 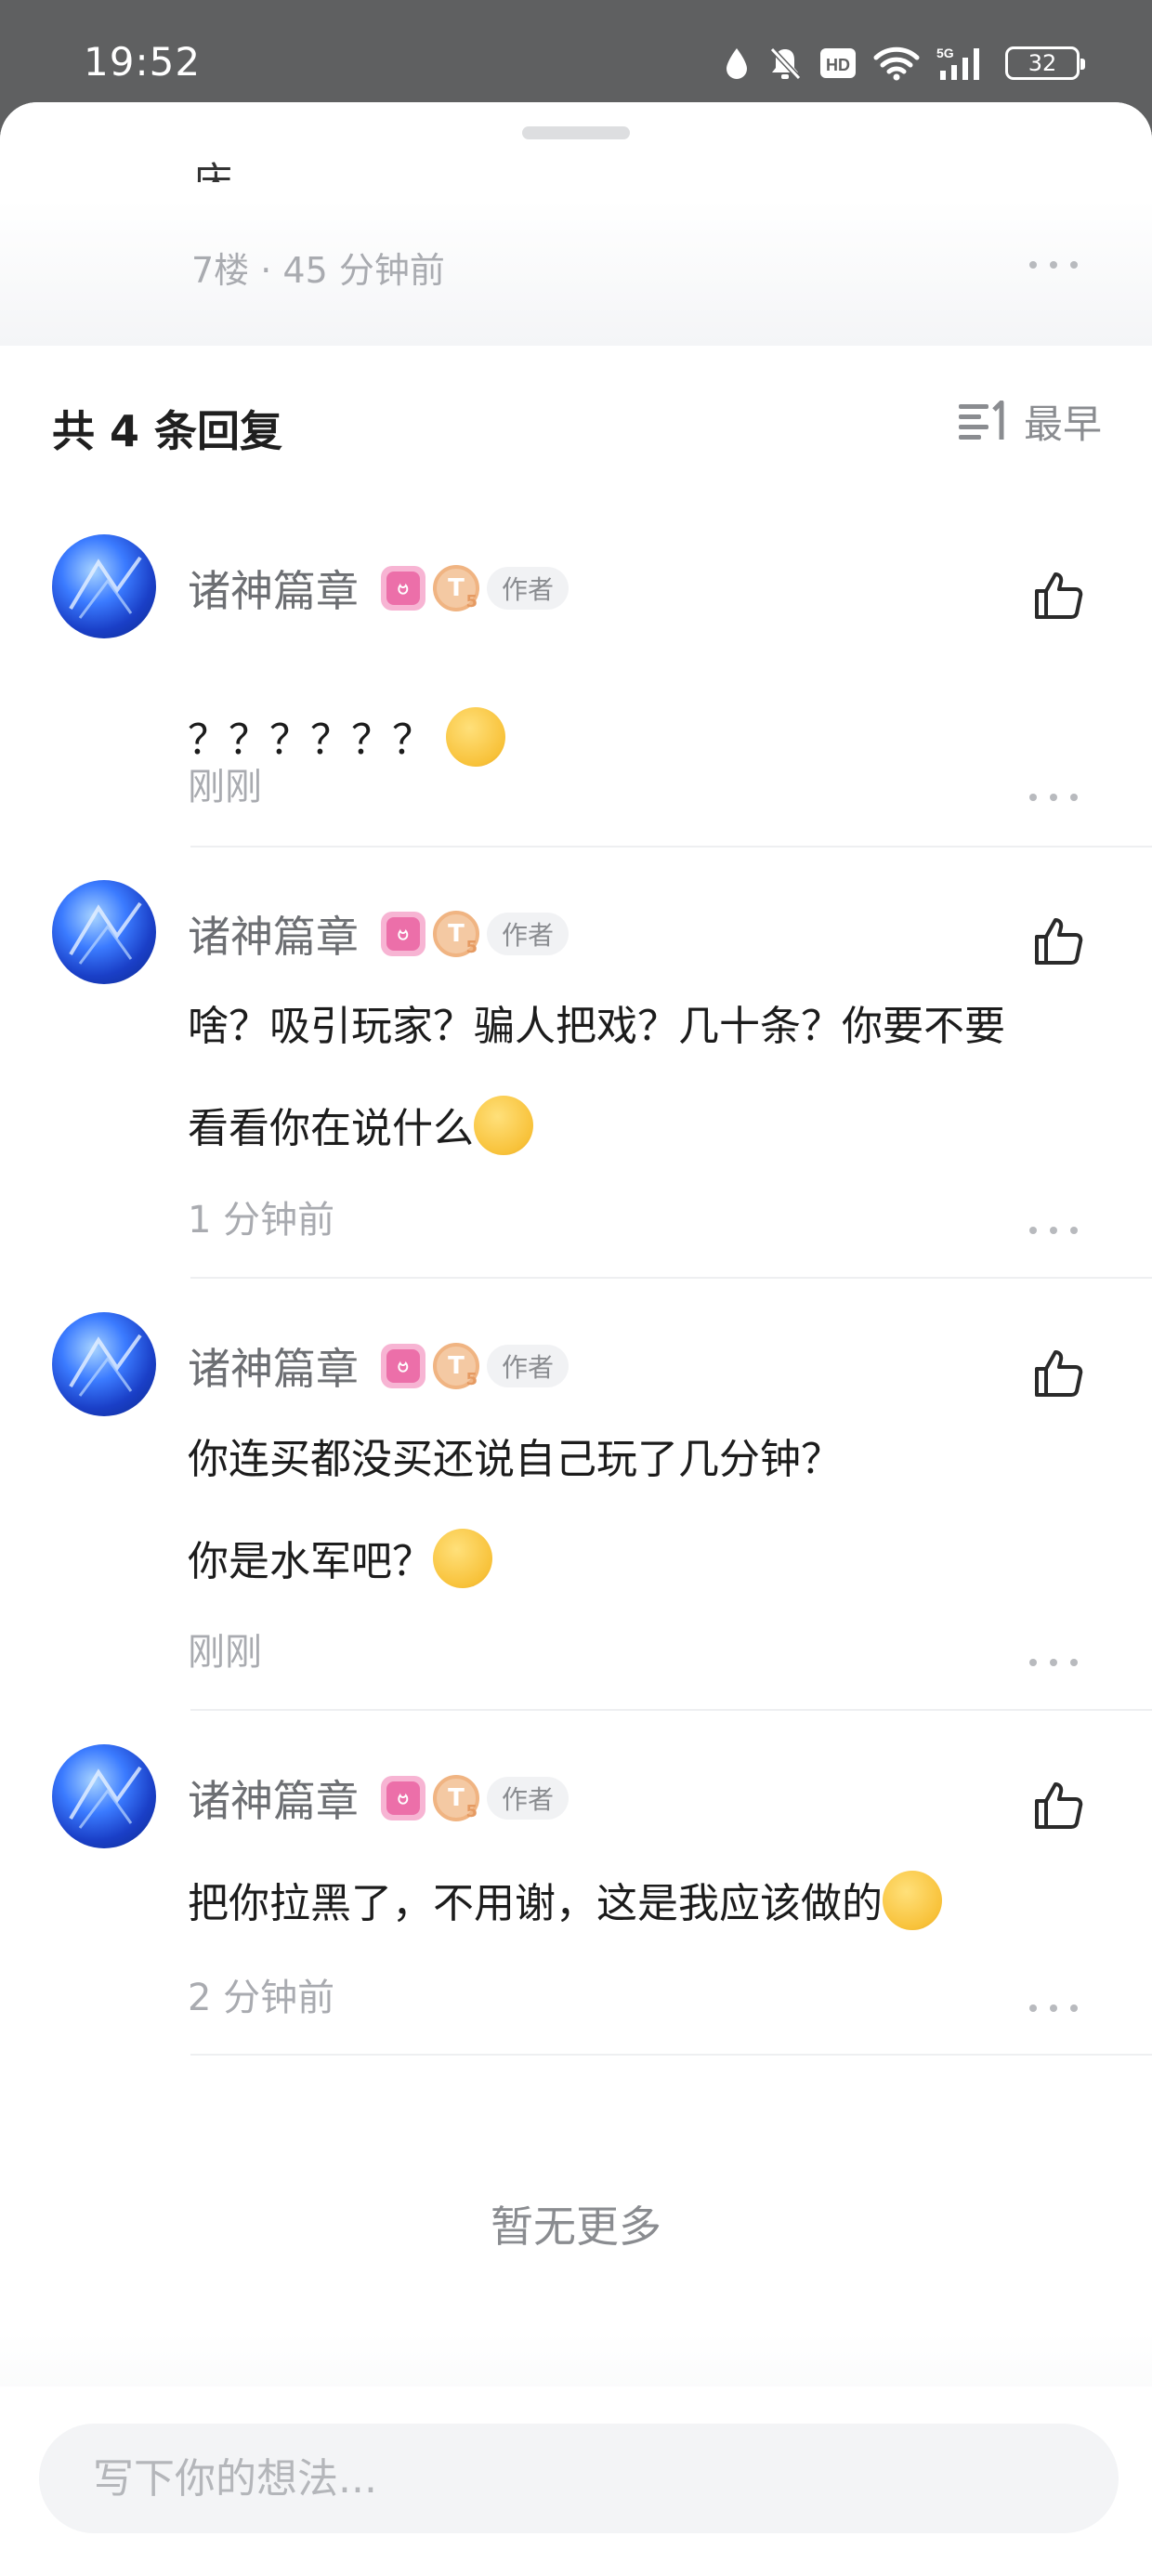 I want to click on sunglasses-sweat-emoji, so click(x=462, y=1558).